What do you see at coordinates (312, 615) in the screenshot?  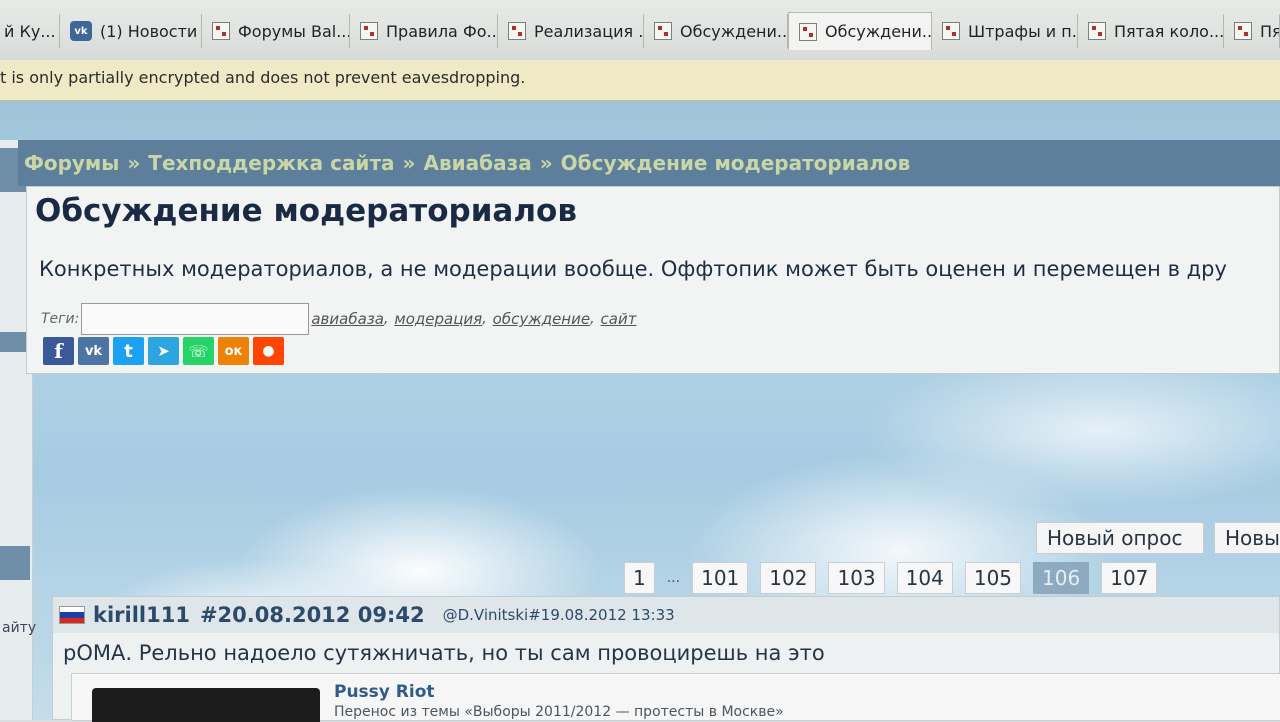 I see `post-date-link: #20.08.2012 09:42` at bounding box center [312, 615].